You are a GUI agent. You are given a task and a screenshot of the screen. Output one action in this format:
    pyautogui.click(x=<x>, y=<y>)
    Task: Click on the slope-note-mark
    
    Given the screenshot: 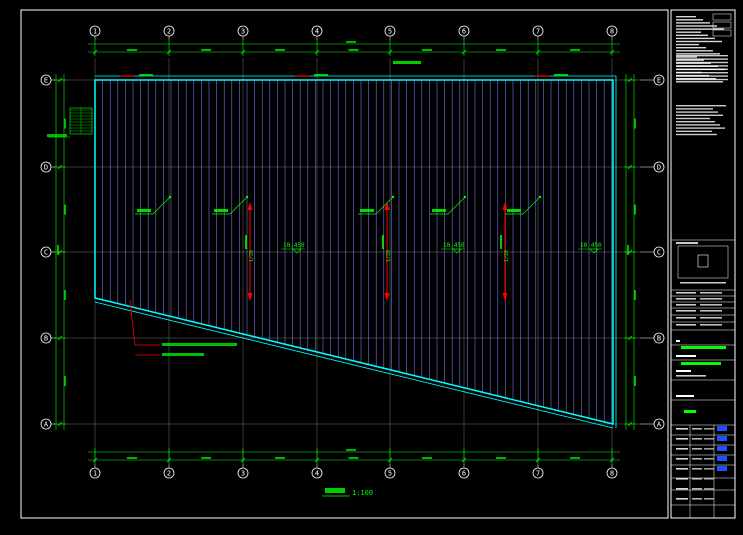 What is the action you would take?
    pyautogui.click(x=501, y=242)
    